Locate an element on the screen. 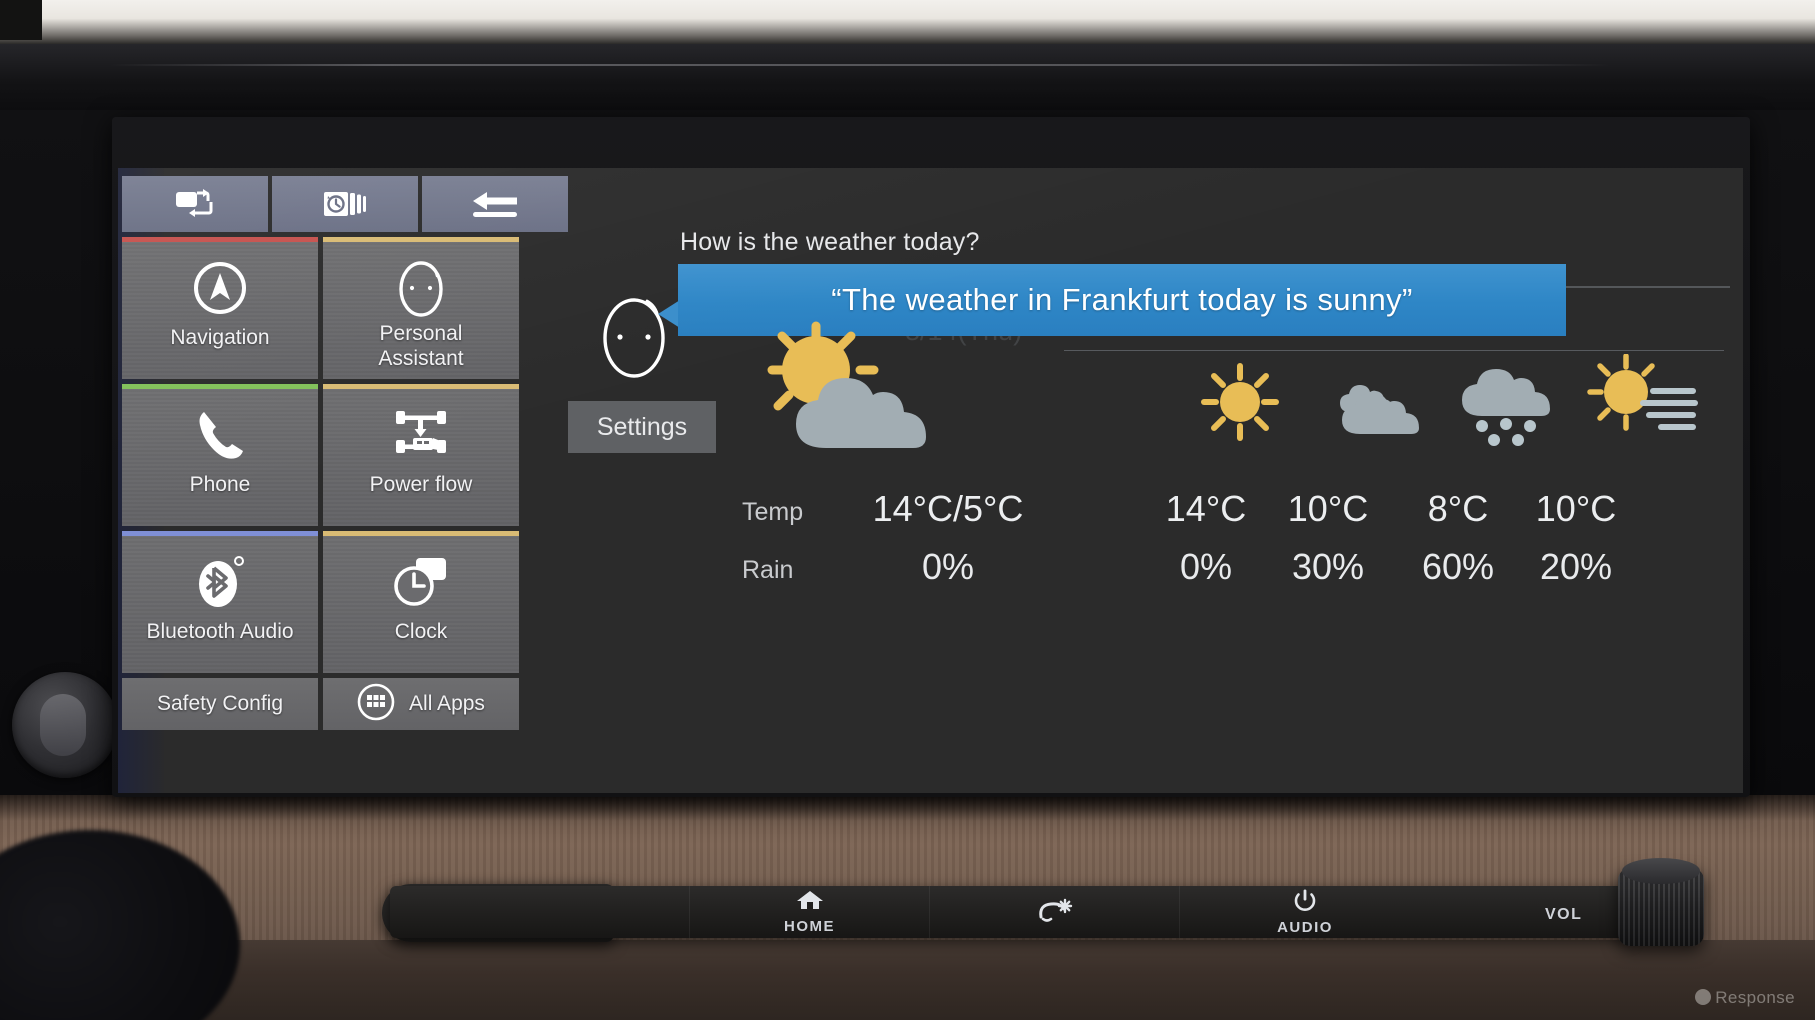  tile-row-2: Phone Power flow is located at coordinates (345, 455).